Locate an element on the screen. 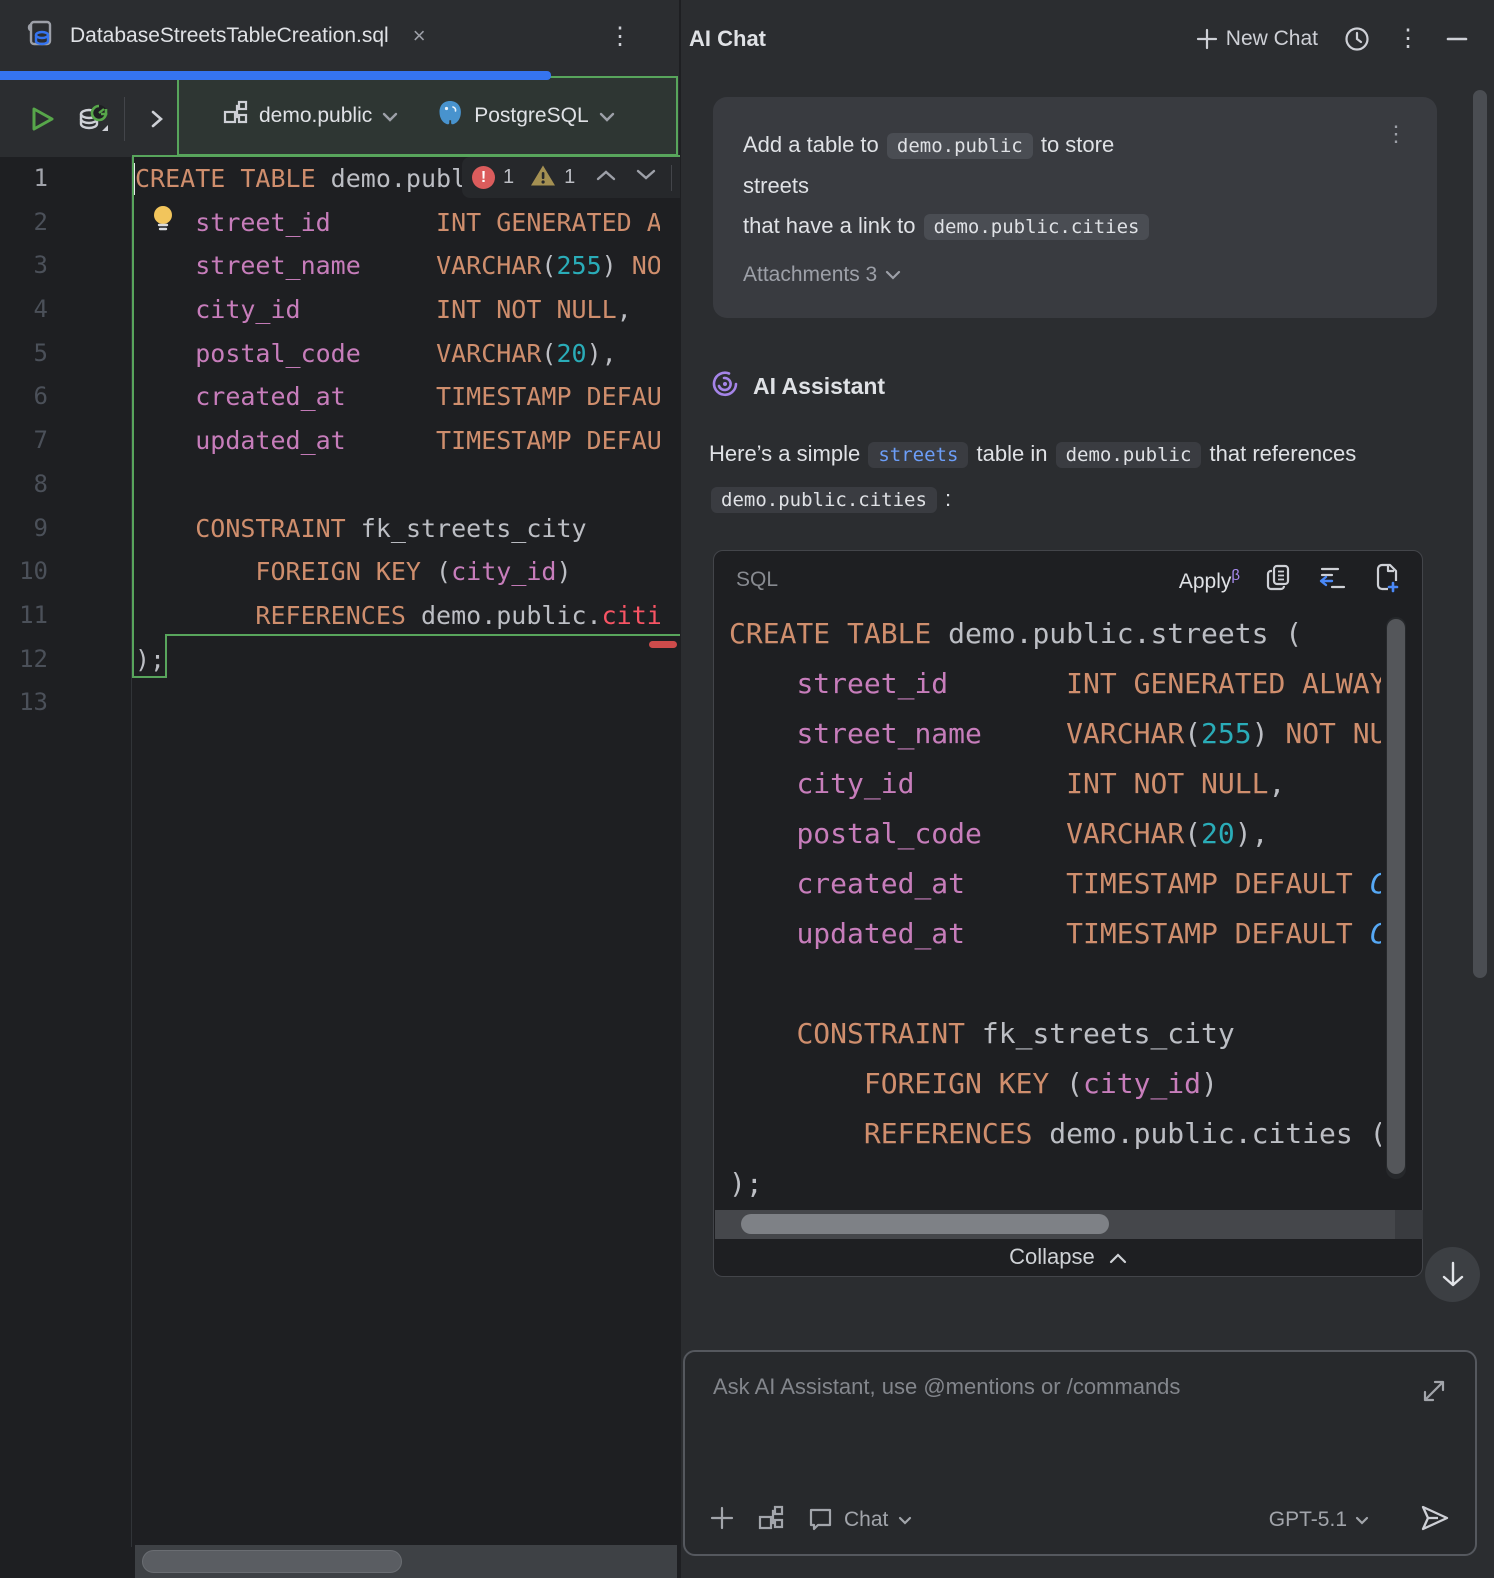  model-label: GPT-5.1 is located at coordinates (1307, 1519).